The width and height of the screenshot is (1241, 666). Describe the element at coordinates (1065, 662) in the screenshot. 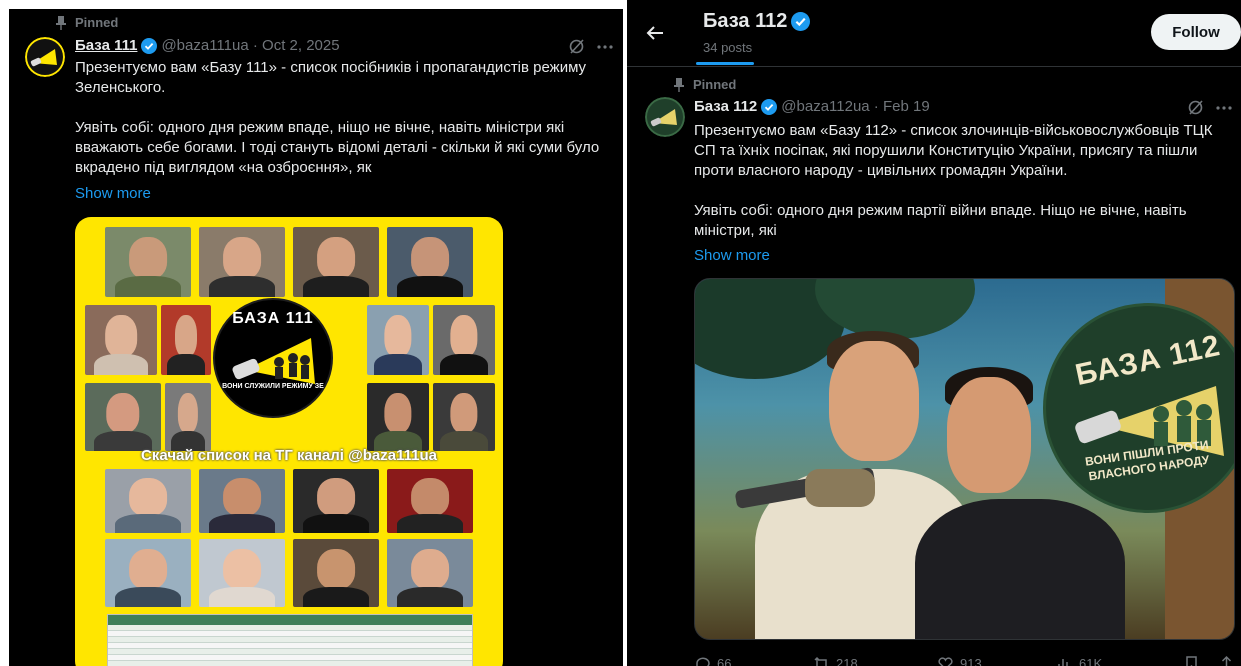

I see `views-icon` at that location.